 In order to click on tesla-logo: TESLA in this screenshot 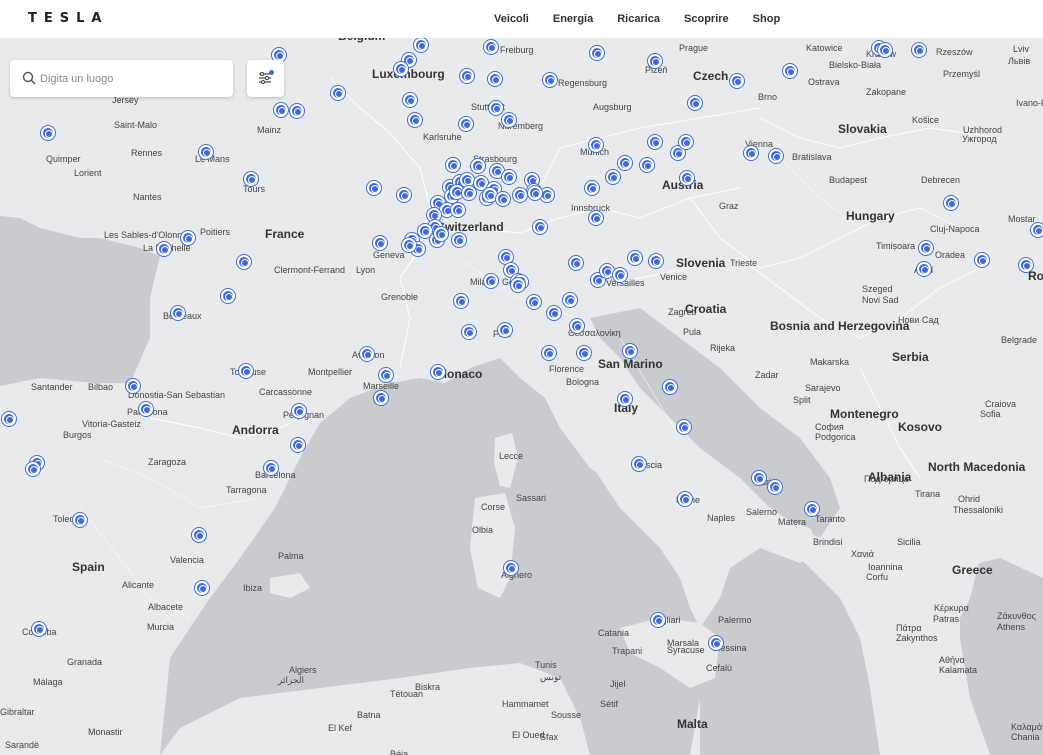, I will do `click(68, 18)`.